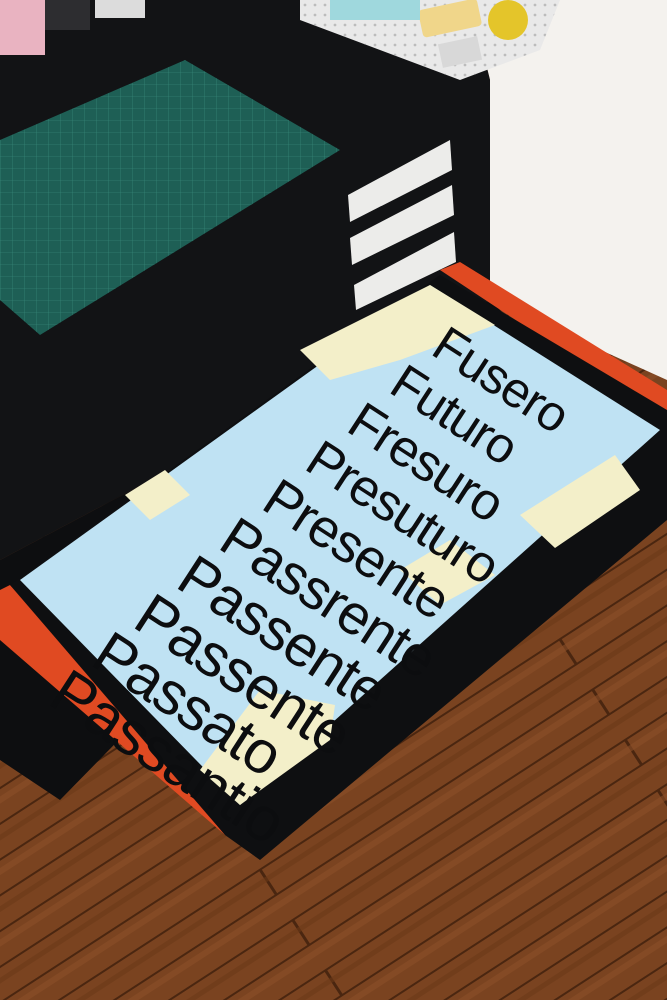 The height and width of the screenshot is (1000, 667). What do you see at coordinates (22, 27) in the screenshot?
I see `pink-holder` at bounding box center [22, 27].